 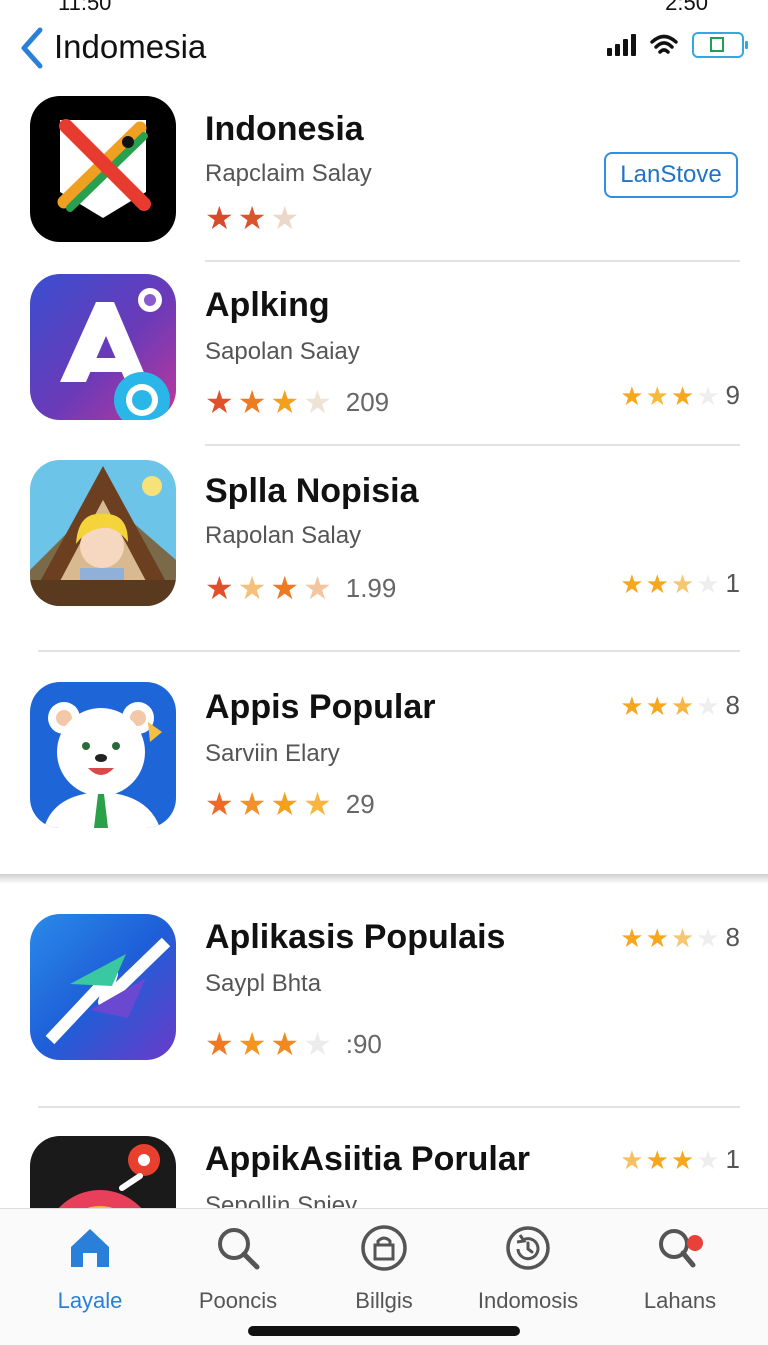 I want to click on page-title: Indomesia, so click(x=130, y=46).